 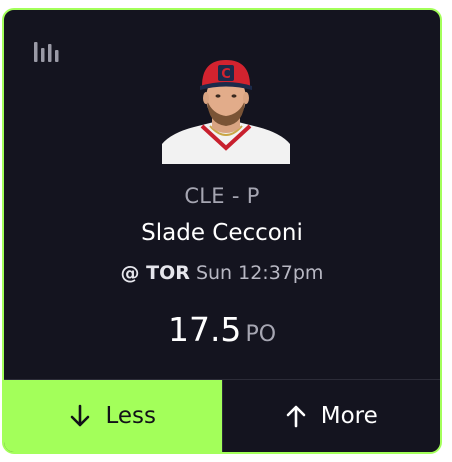 What do you see at coordinates (47, 51) in the screenshot?
I see `bar-chart-icon` at bounding box center [47, 51].